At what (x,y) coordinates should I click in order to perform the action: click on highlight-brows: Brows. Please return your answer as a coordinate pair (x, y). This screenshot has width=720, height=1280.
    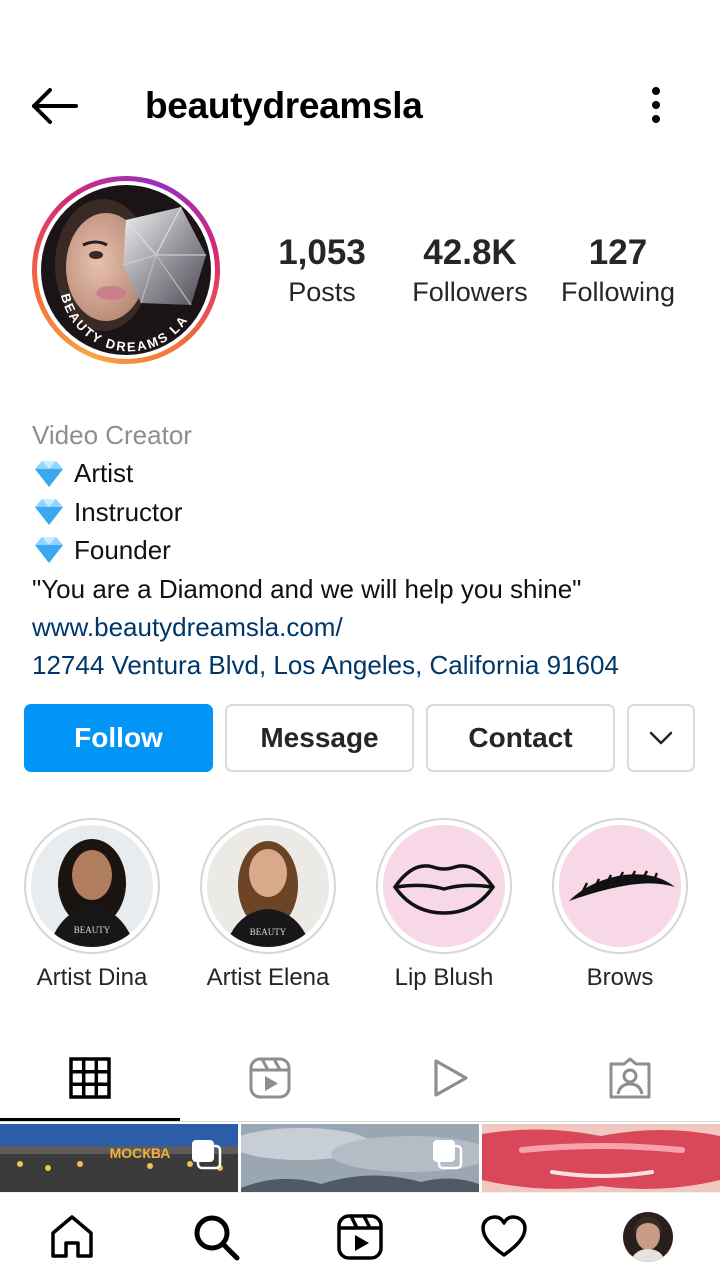
    Looking at the image, I should click on (620, 905).